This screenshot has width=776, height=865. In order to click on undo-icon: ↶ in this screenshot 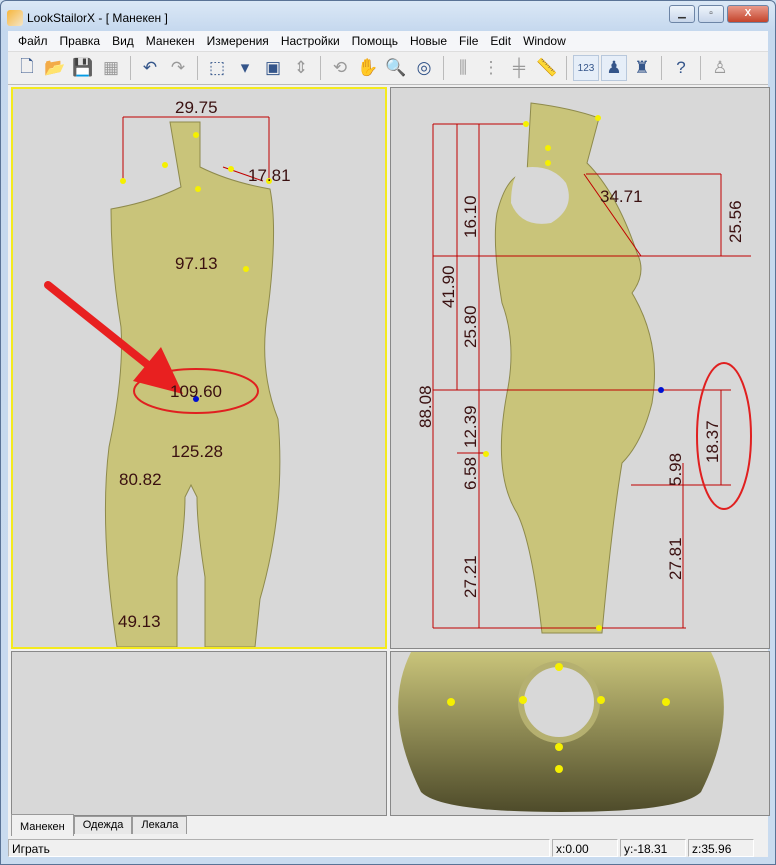, I will do `click(150, 67)`.